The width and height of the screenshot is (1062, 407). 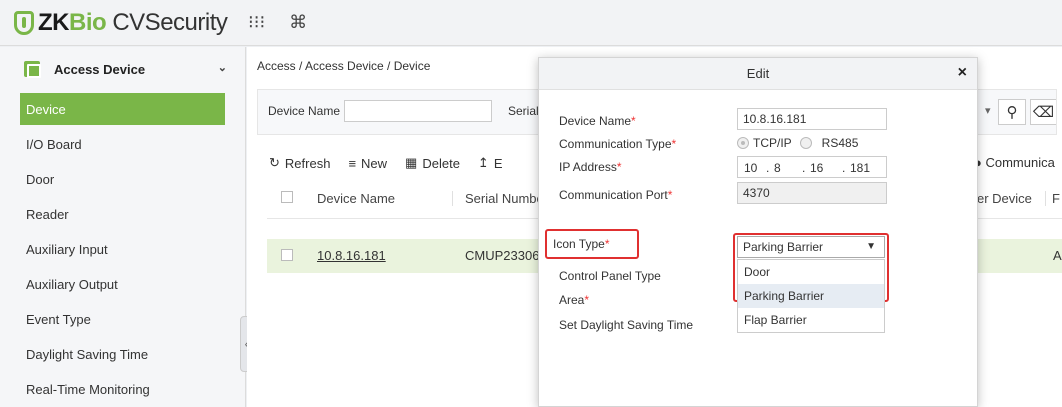 What do you see at coordinates (411, 162) in the screenshot?
I see `trash-icon: ▦` at bounding box center [411, 162].